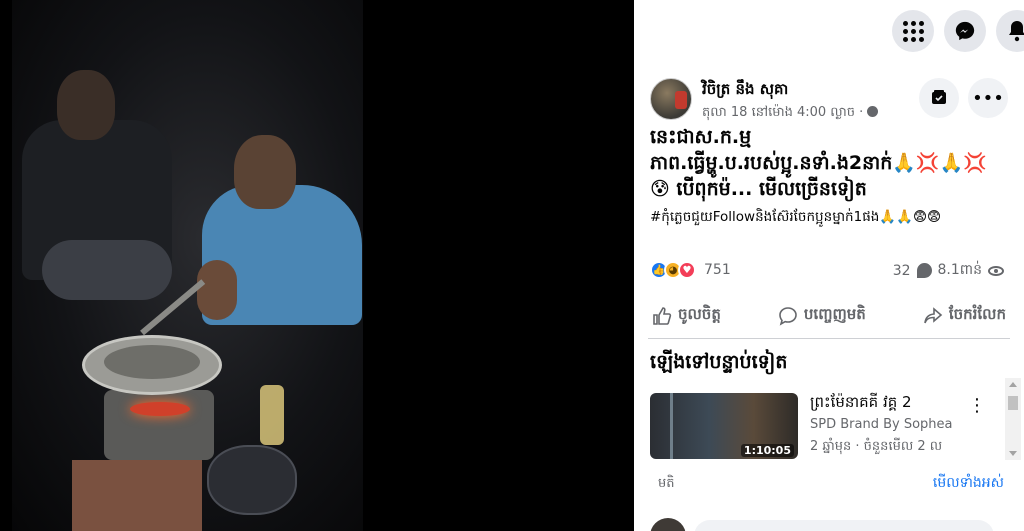 The width and height of the screenshot is (1024, 531). What do you see at coordinates (217, 290) in the screenshot?
I see `person-right-arm` at bounding box center [217, 290].